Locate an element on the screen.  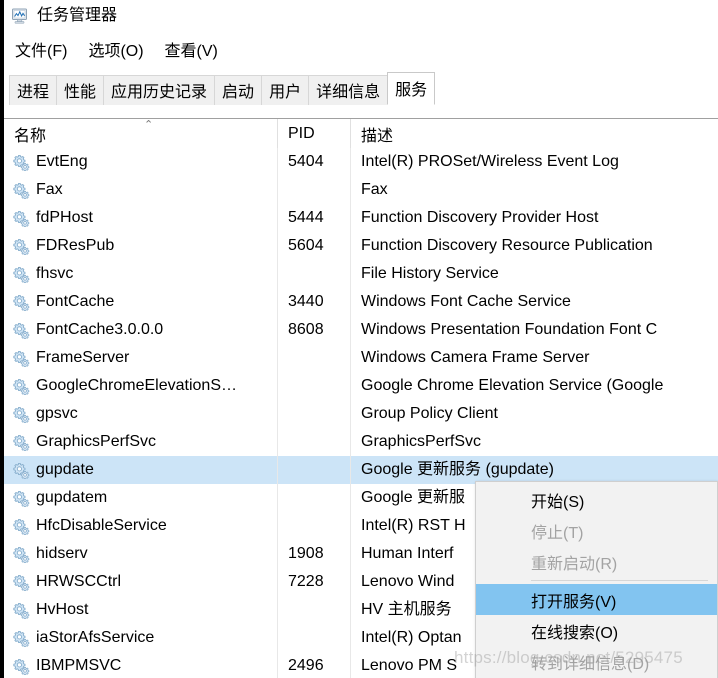
cell-description: Intel(R) PROSet/Wireless Event Log is located at coordinates (534, 162).